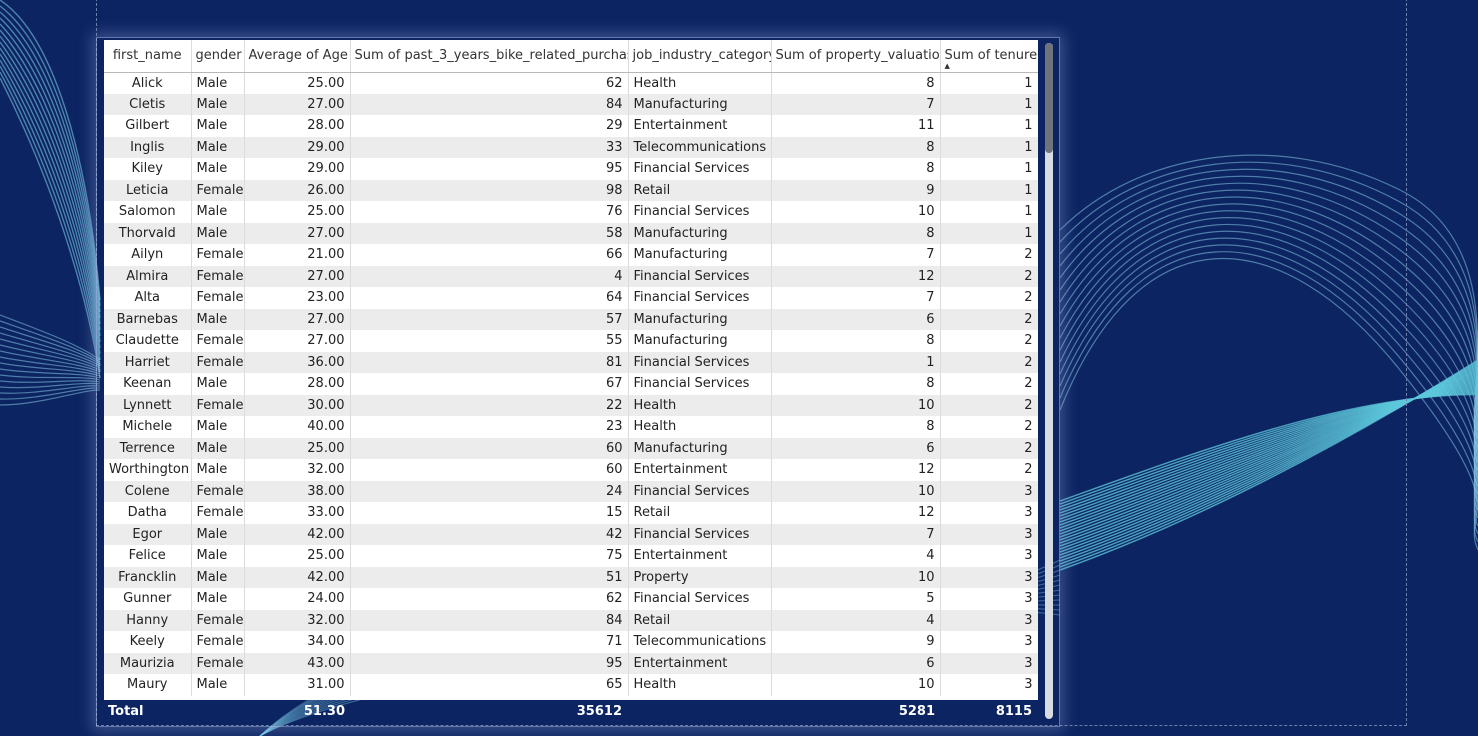 This screenshot has width=1478, height=736. What do you see at coordinates (297, 491) in the screenshot?
I see `cell-average-of-age: 38.00` at bounding box center [297, 491].